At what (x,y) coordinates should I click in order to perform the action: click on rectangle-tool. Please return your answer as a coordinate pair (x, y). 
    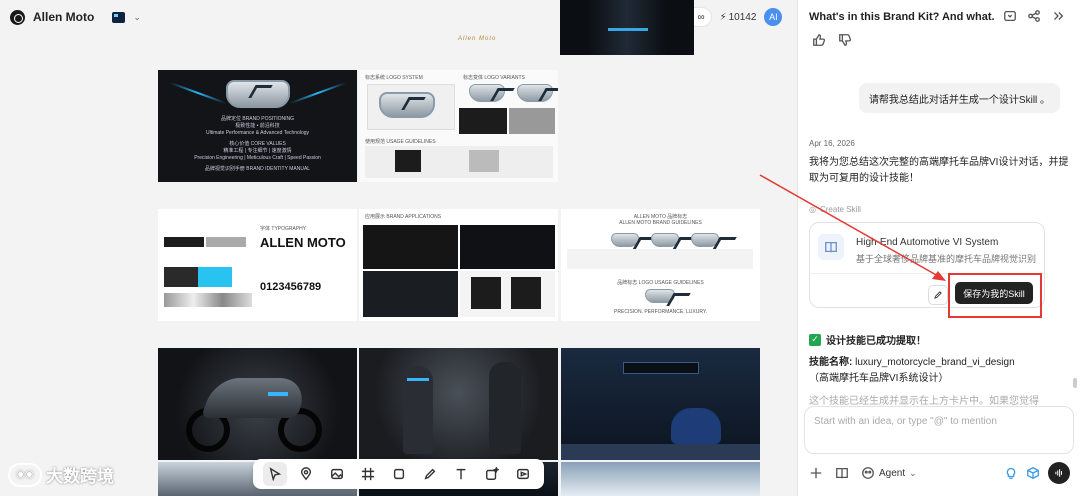
    Looking at the image, I should click on (399, 474).